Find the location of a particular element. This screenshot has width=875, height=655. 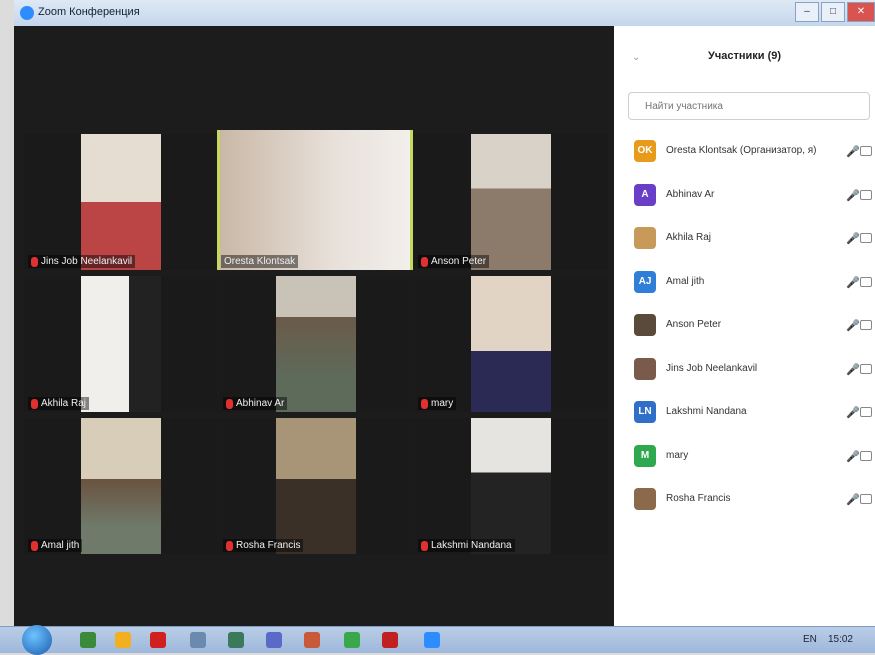

avatar: OK is located at coordinates (645, 151).